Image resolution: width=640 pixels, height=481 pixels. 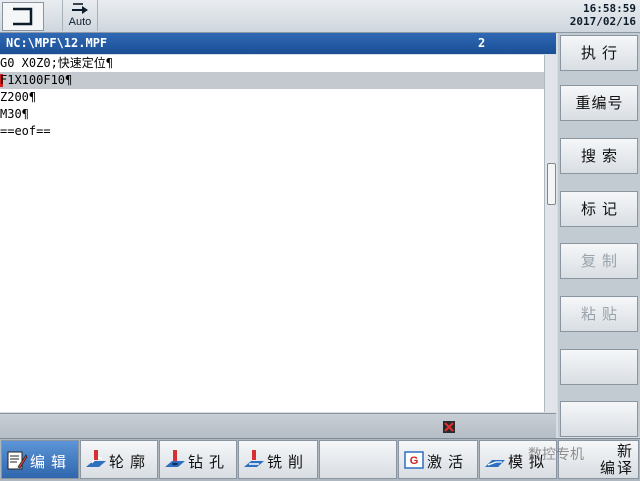 I want to click on program-number: 2, so click(x=482, y=43).